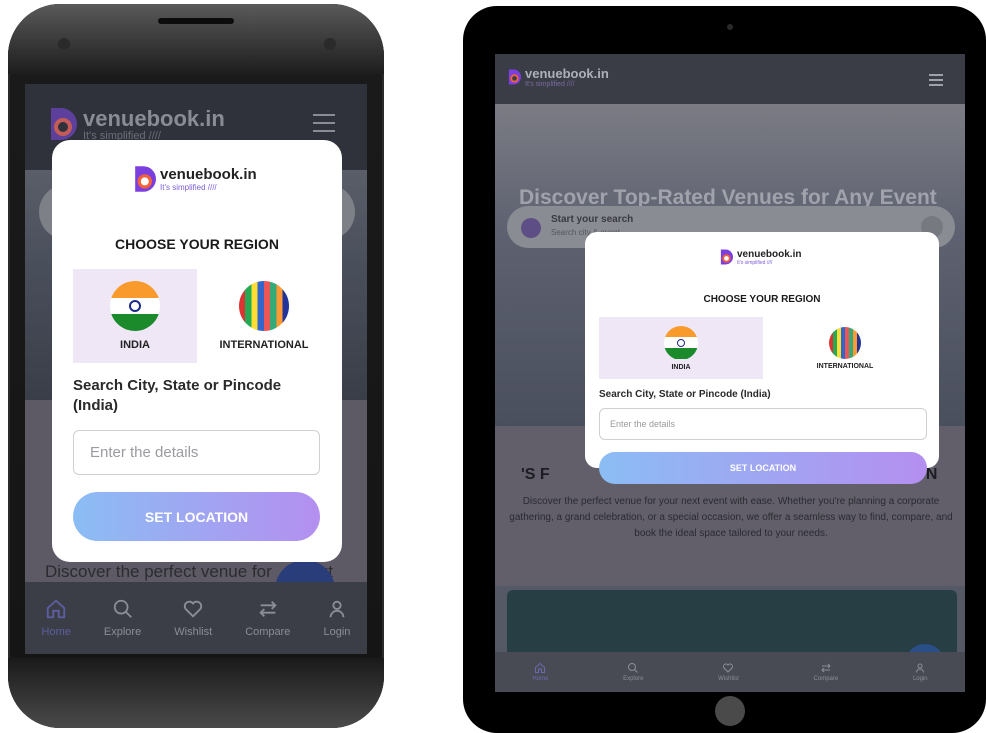  What do you see at coordinates (196, 21) in the screenshot?
I see `phone-speaker` at bounding box center [196, 21].